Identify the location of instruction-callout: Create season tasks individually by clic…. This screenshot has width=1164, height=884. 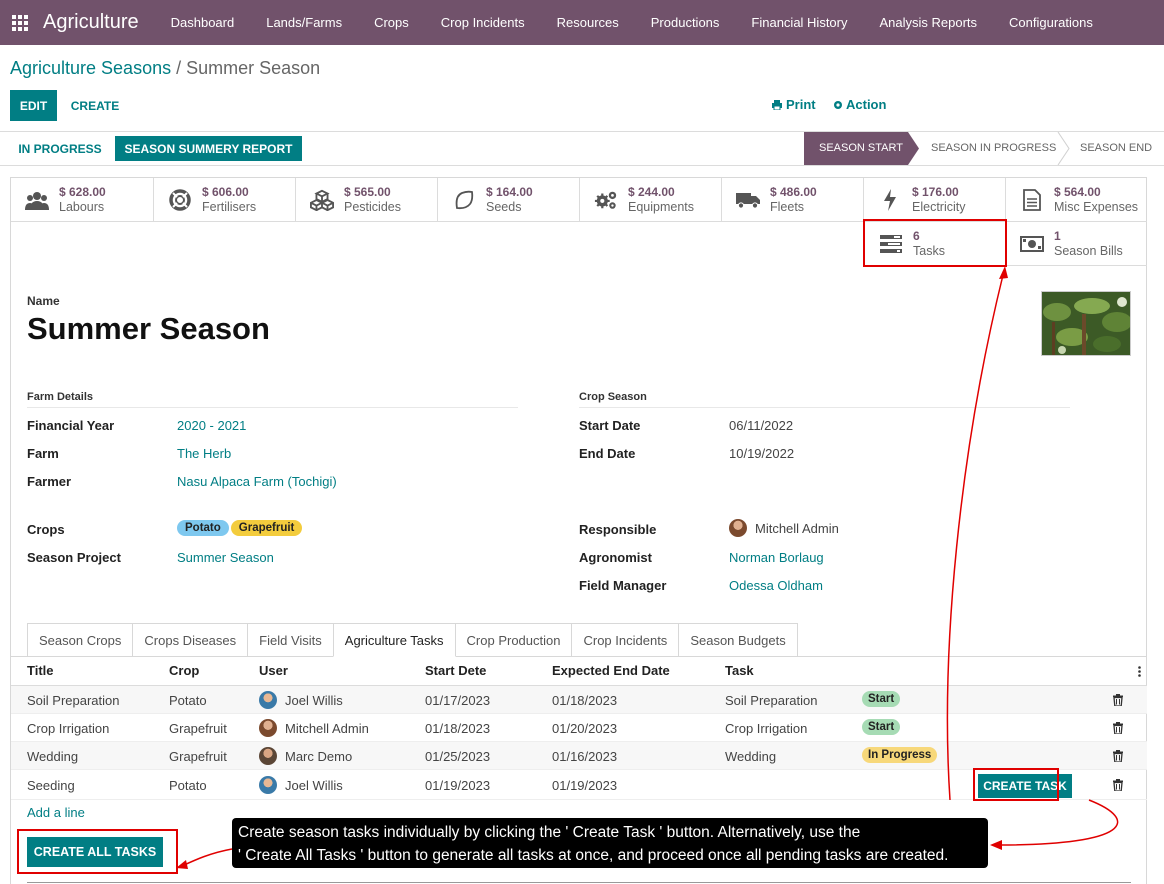
(610, 843).